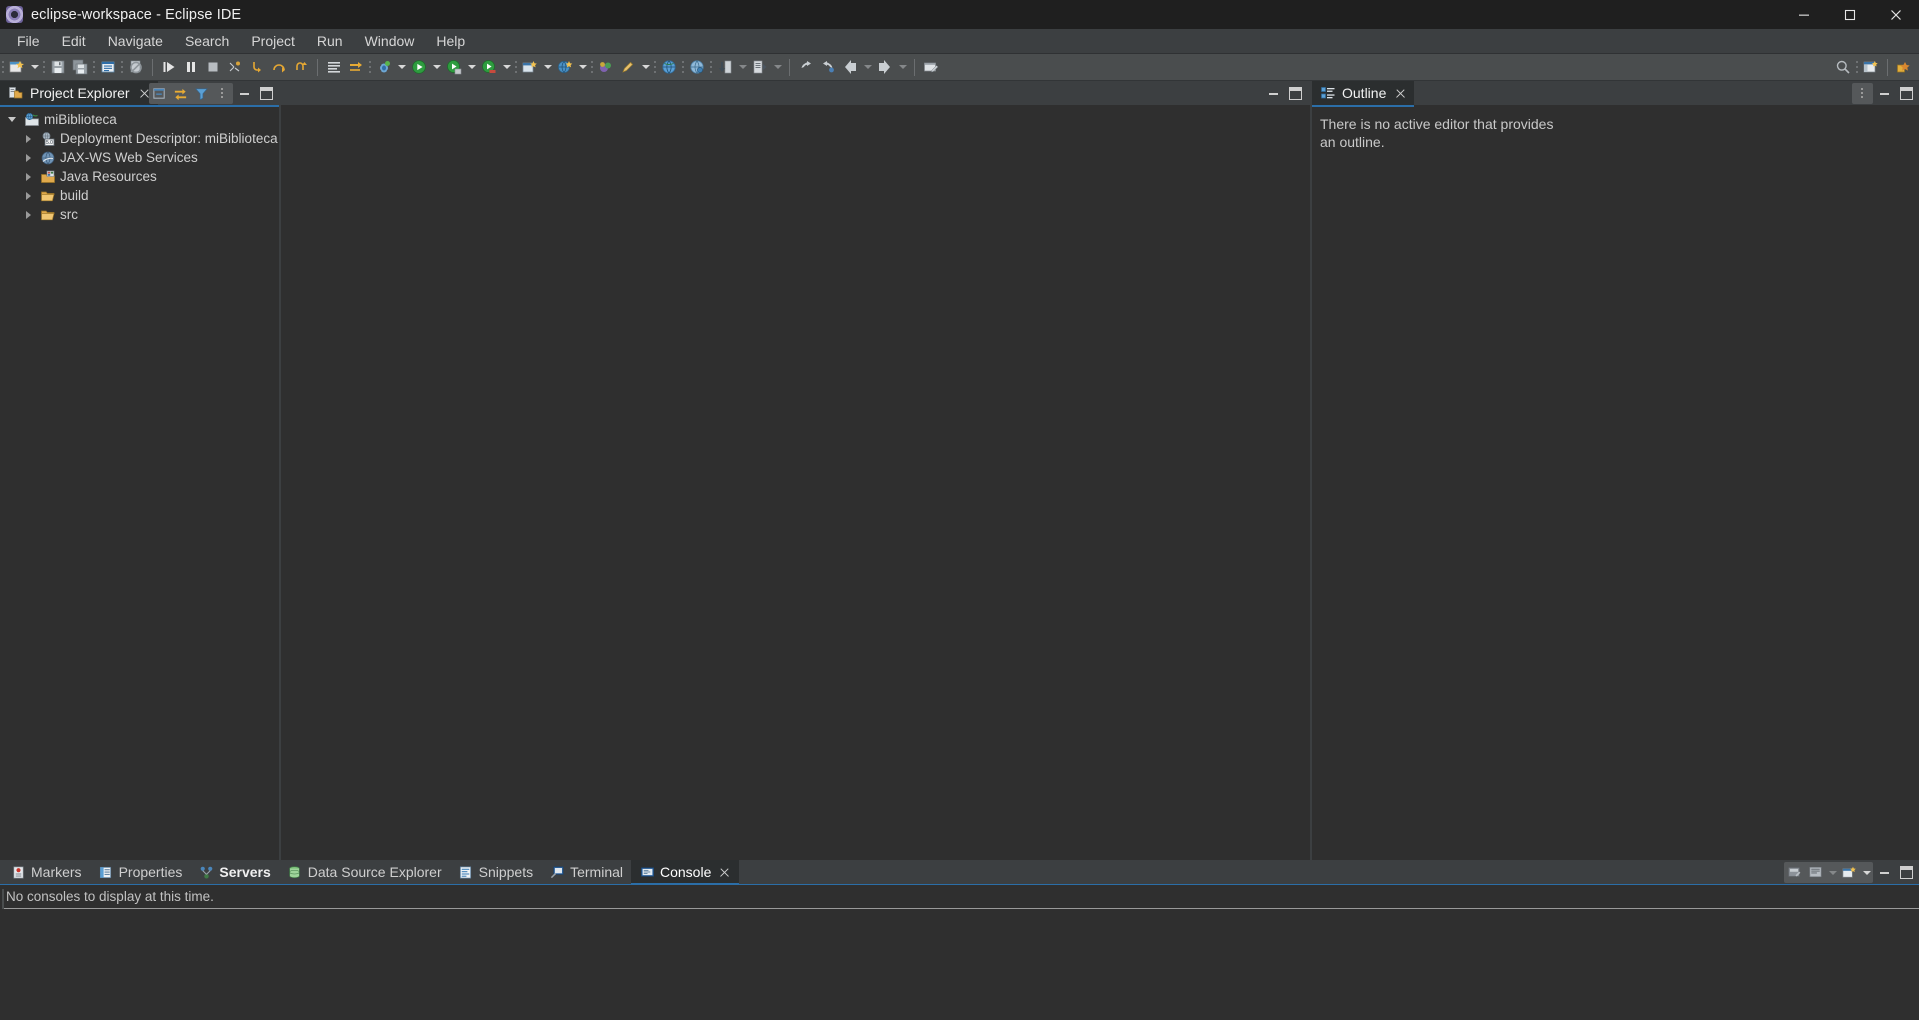 This screenshot has height=1020, width=1919. Describe the element at coordinates (74, 41) in the screenshot. I see `menu-item-edit: Edit` at that location.